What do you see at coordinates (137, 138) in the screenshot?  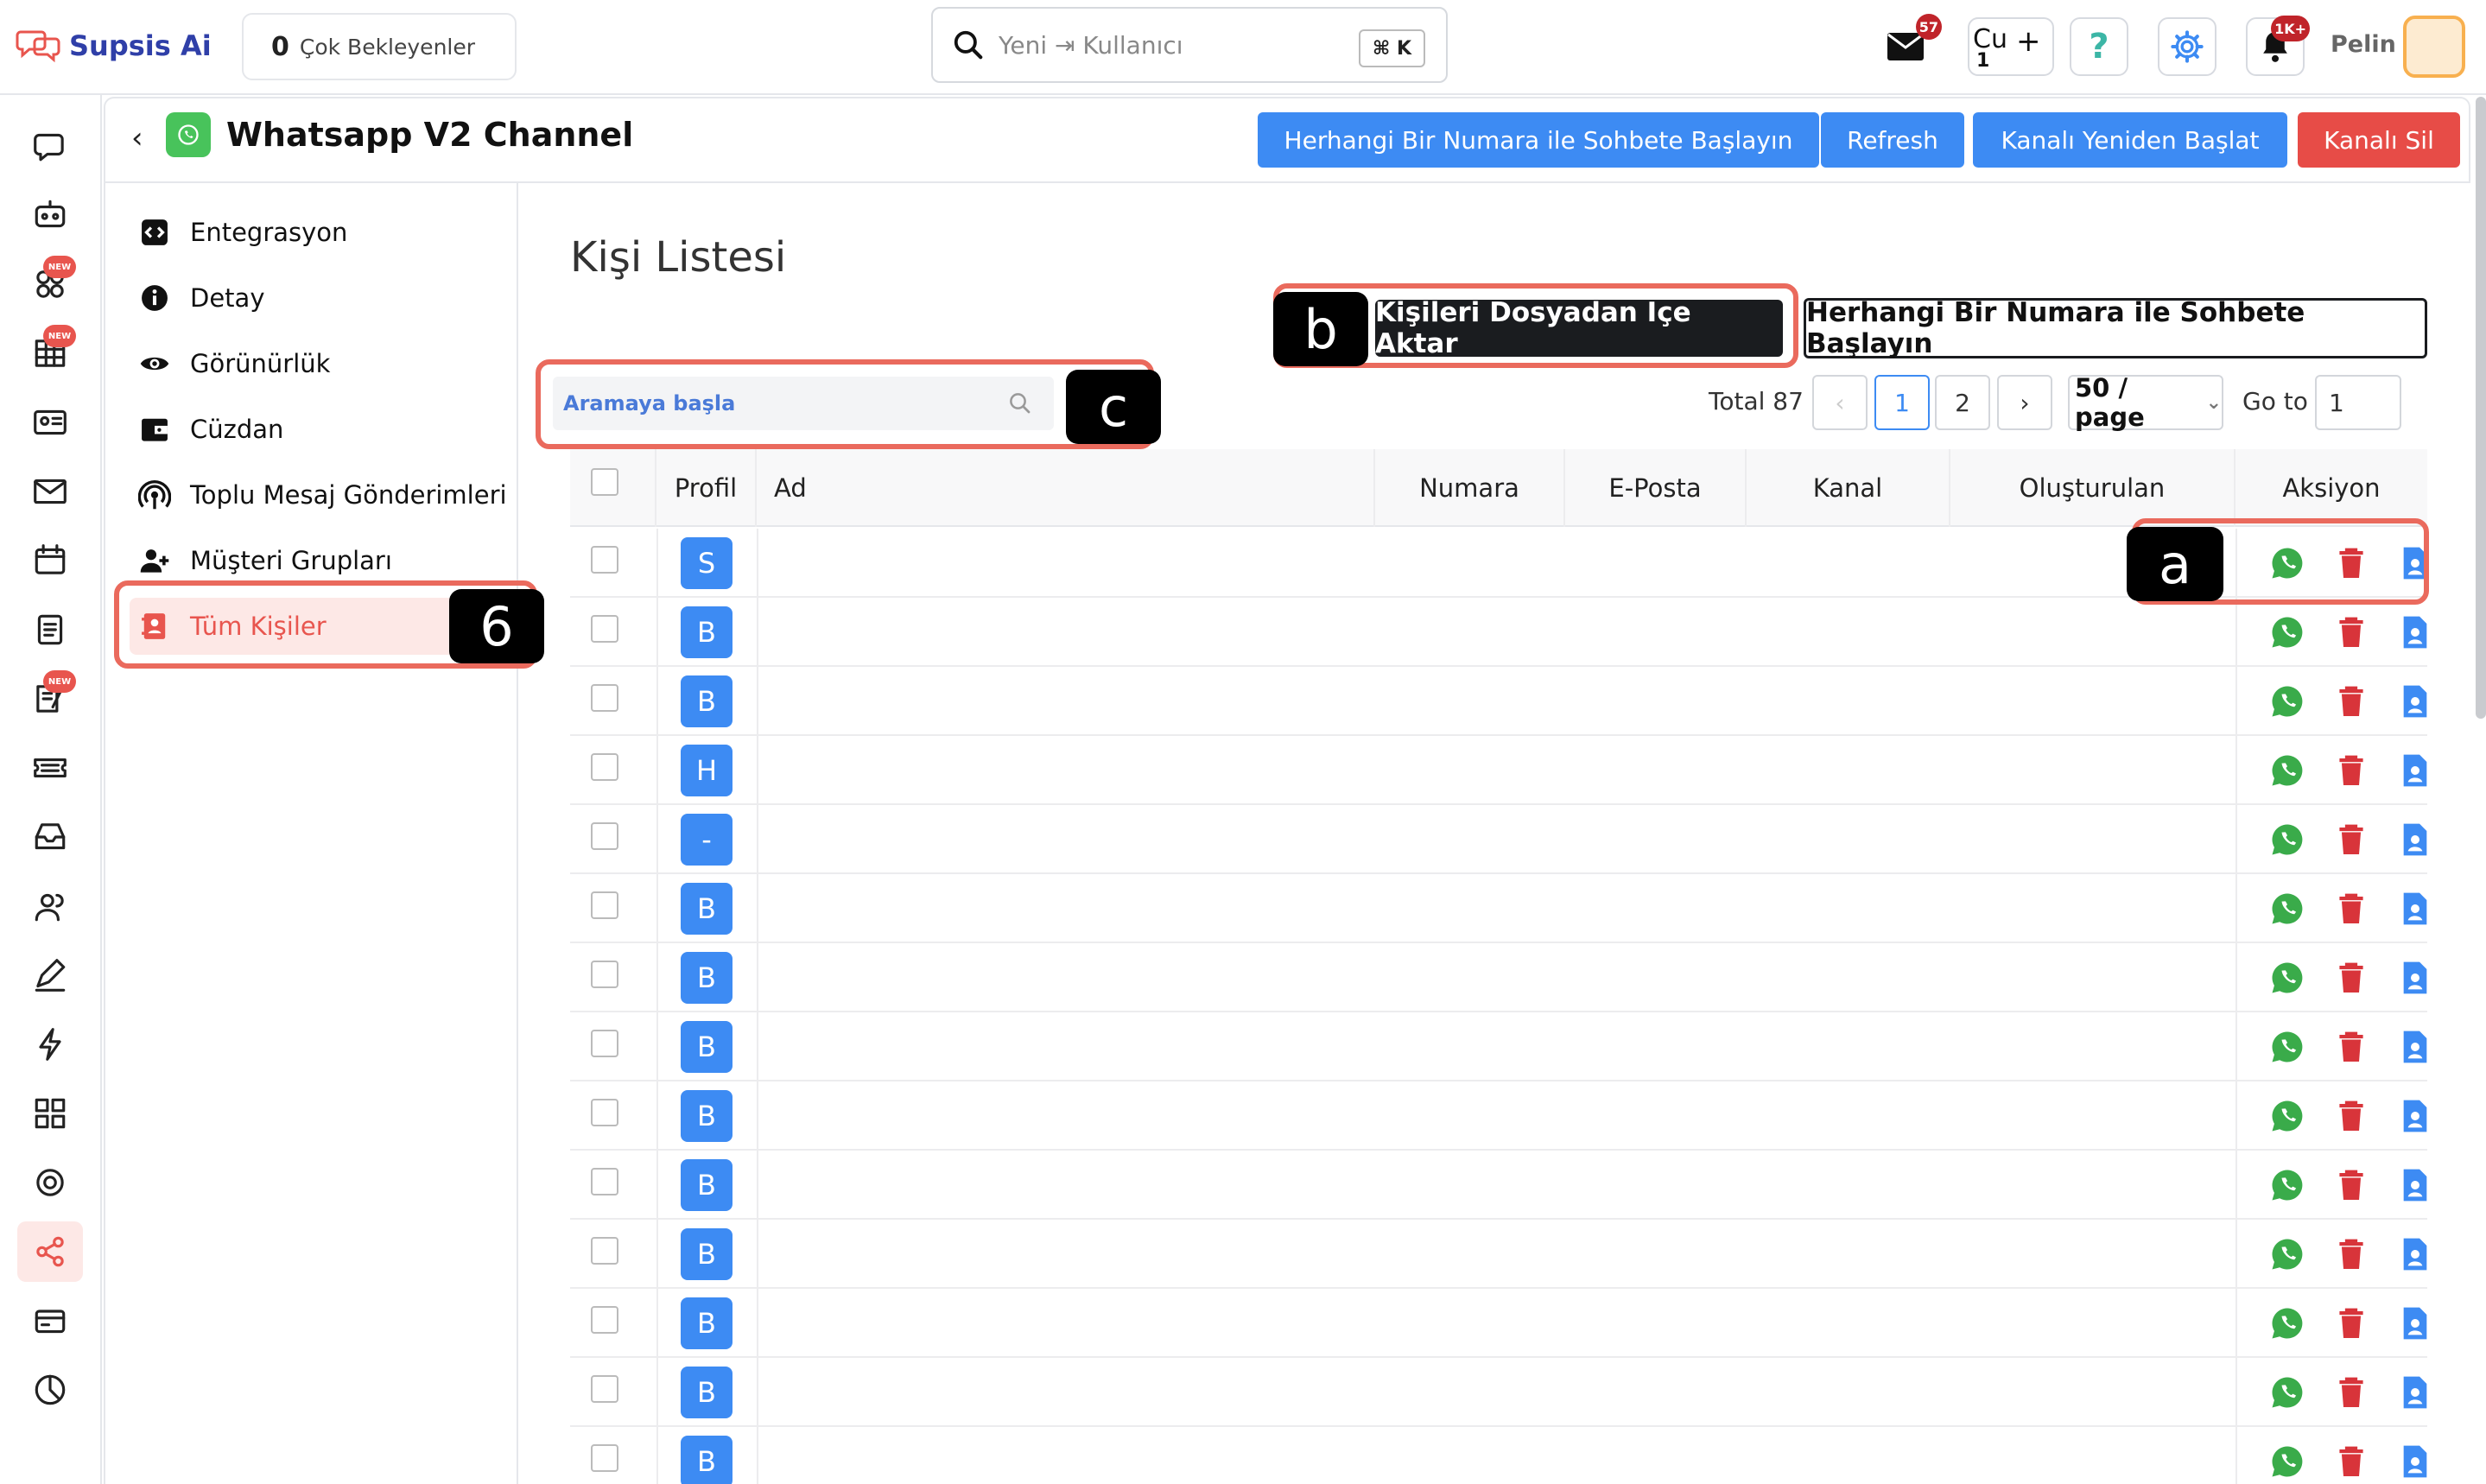 I see `back-arrow-icon: ‹` at bounding box center [137, 138].